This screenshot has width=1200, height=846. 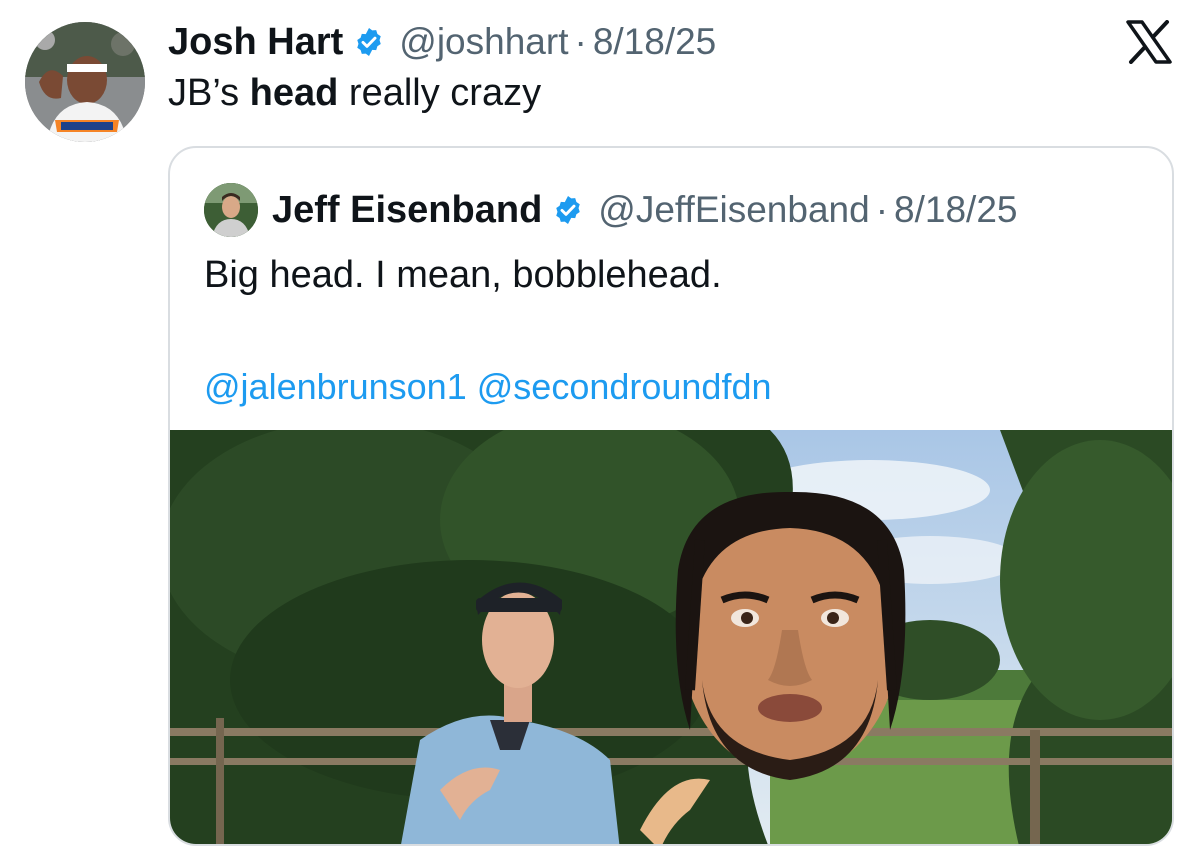 I want to click on quoted-tweet-date: 8/18/25, so click(x=955, y=210).